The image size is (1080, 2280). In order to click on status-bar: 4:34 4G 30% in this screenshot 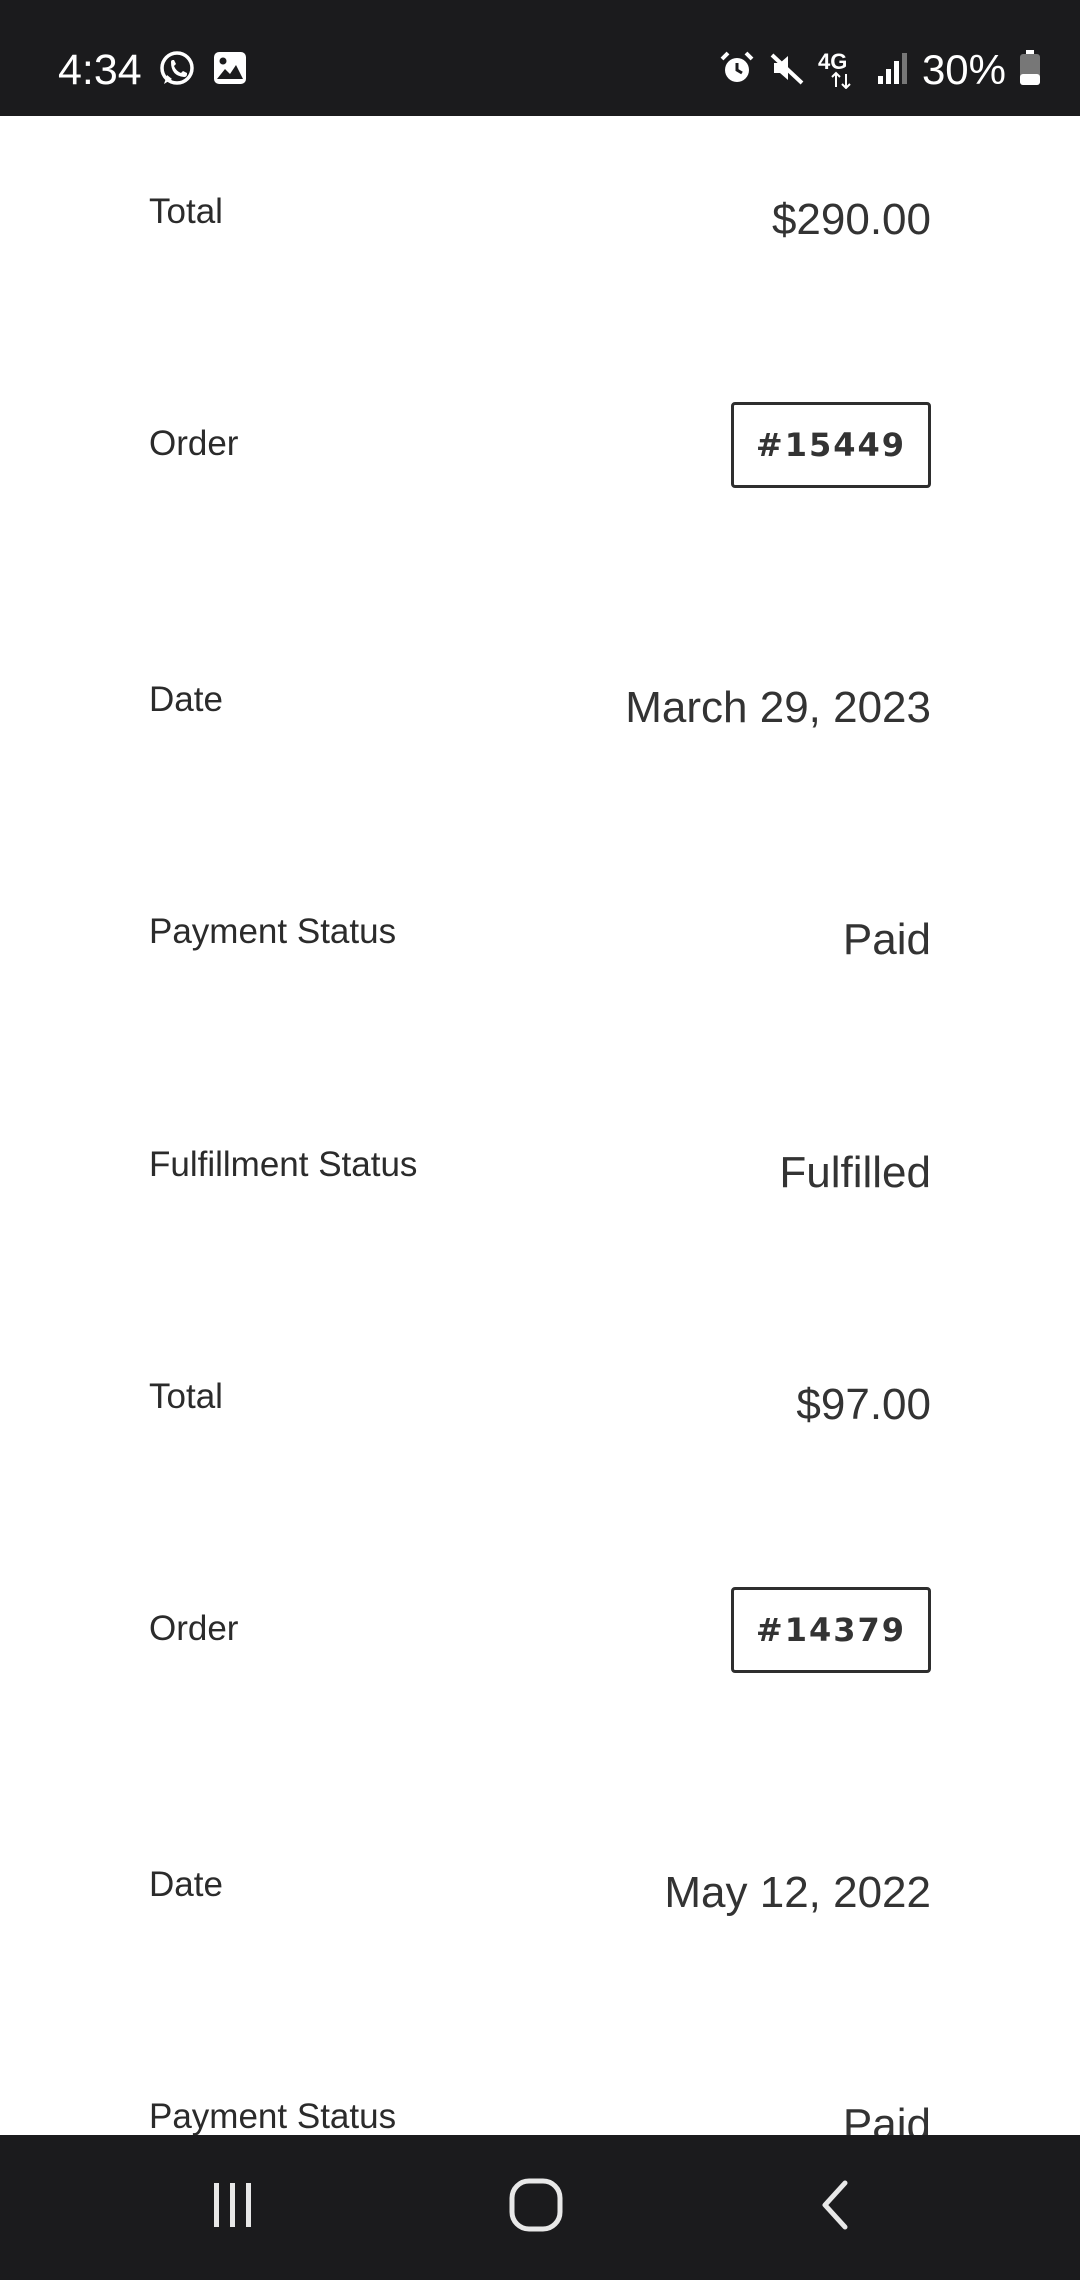, I will do `click(540, 58)`.